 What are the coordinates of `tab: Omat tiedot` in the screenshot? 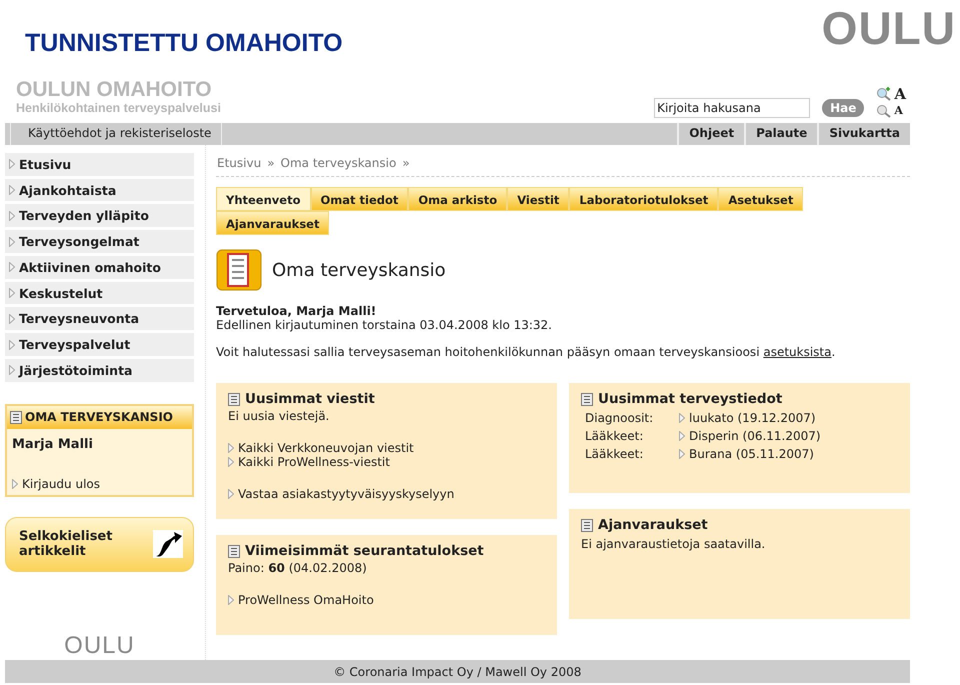 It's located at (359, 199).